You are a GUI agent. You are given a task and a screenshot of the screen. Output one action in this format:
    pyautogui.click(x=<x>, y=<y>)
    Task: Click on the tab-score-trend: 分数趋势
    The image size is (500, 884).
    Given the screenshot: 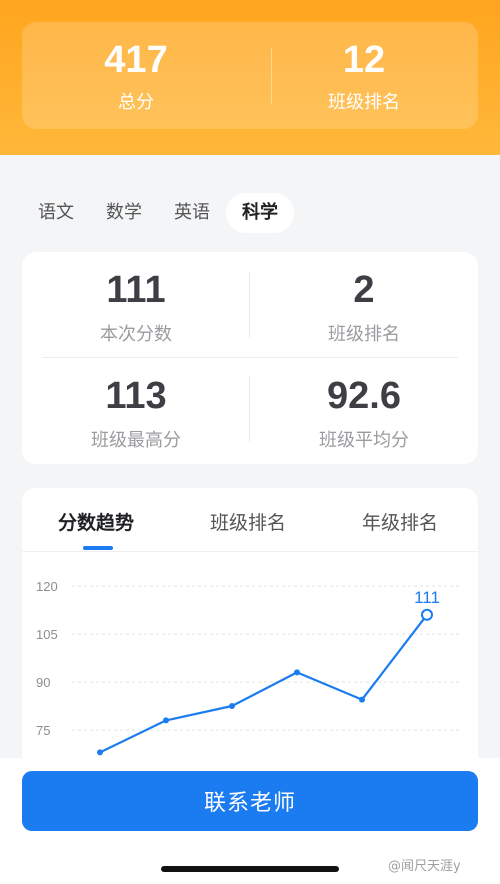 What is the action you would take?
    pyautogui.click(x=96, y=521)
    